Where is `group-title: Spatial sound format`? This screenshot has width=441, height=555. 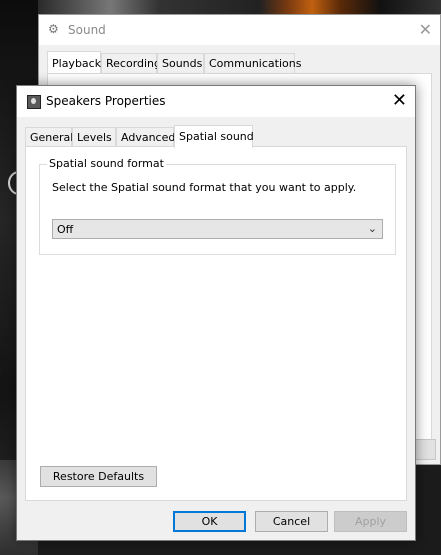 group-title: Spatial sound format is located at coordinates (106, 163).